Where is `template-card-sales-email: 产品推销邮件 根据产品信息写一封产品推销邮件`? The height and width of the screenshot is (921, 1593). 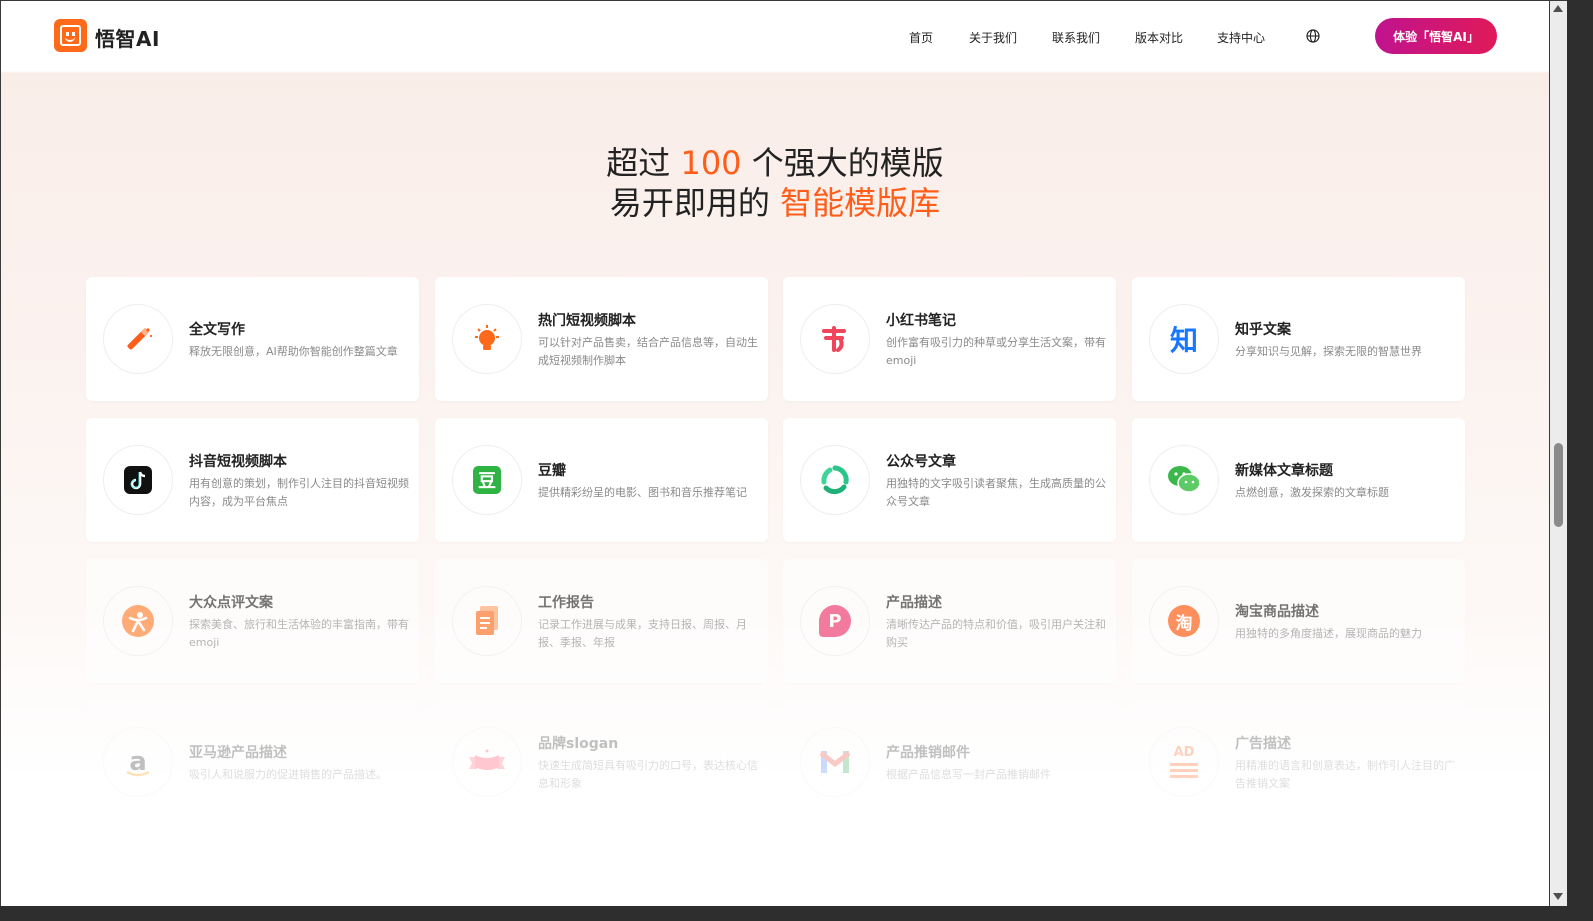 template-card-sales-email: 产品推销邮件 根据产品信息写一封产品推销邮件 is located at coordinates (949, 762).